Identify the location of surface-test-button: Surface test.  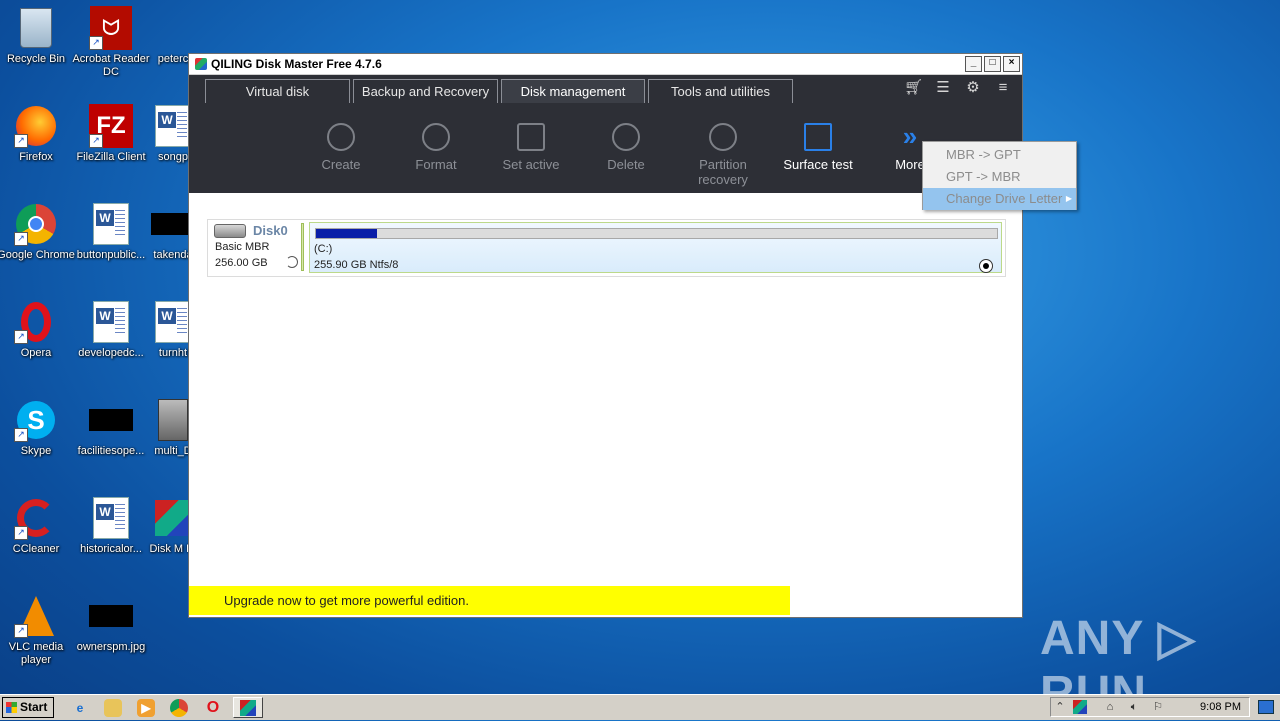
(818, 147).